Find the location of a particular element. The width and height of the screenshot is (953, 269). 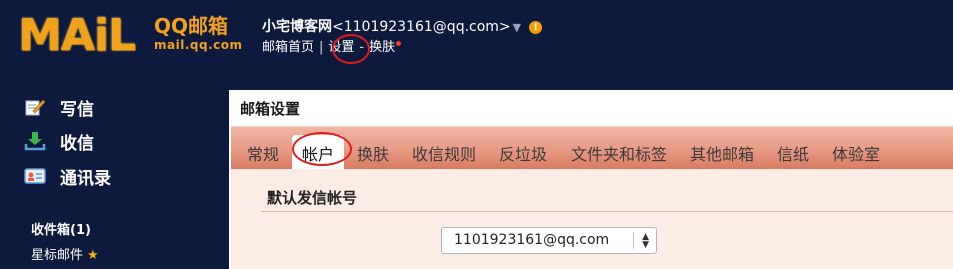

user-account-line: 小宅博客网<1101923161@qq.com> ▼! is located at coordinates (402, 27).